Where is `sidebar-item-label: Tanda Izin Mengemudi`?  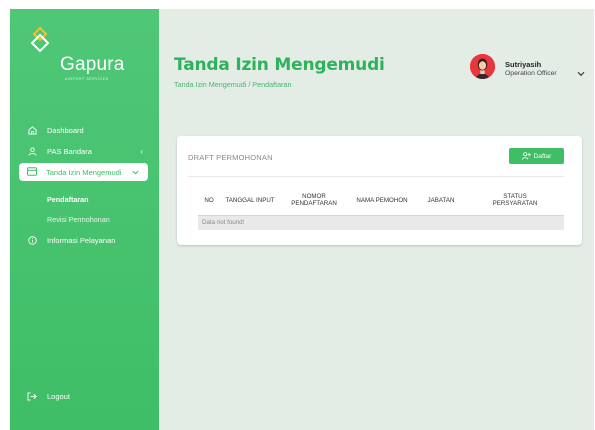 sidebar-item-label: Tanda Izin Mengemudi is located at coordinates (84, 172).